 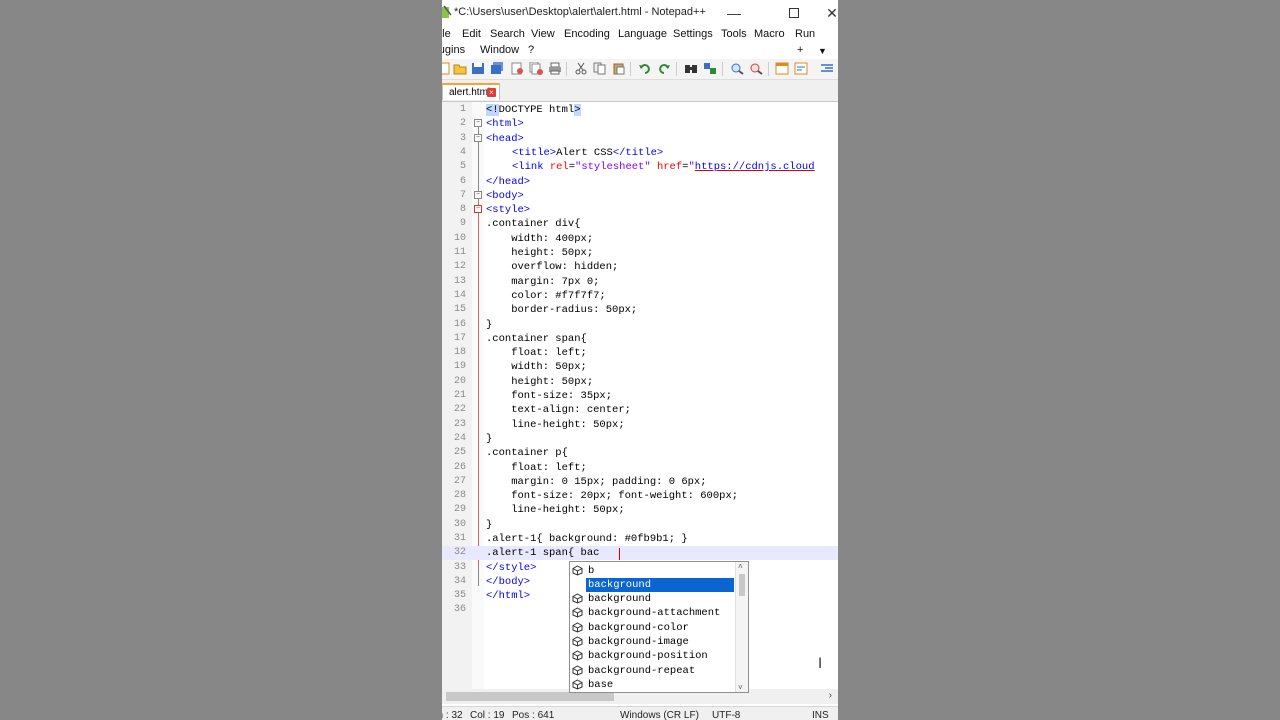 What do you see at coordinates (523, 382) in the screenshot?
I see `code-line: 20 height: 50px;` at bounding box center [523, 382].